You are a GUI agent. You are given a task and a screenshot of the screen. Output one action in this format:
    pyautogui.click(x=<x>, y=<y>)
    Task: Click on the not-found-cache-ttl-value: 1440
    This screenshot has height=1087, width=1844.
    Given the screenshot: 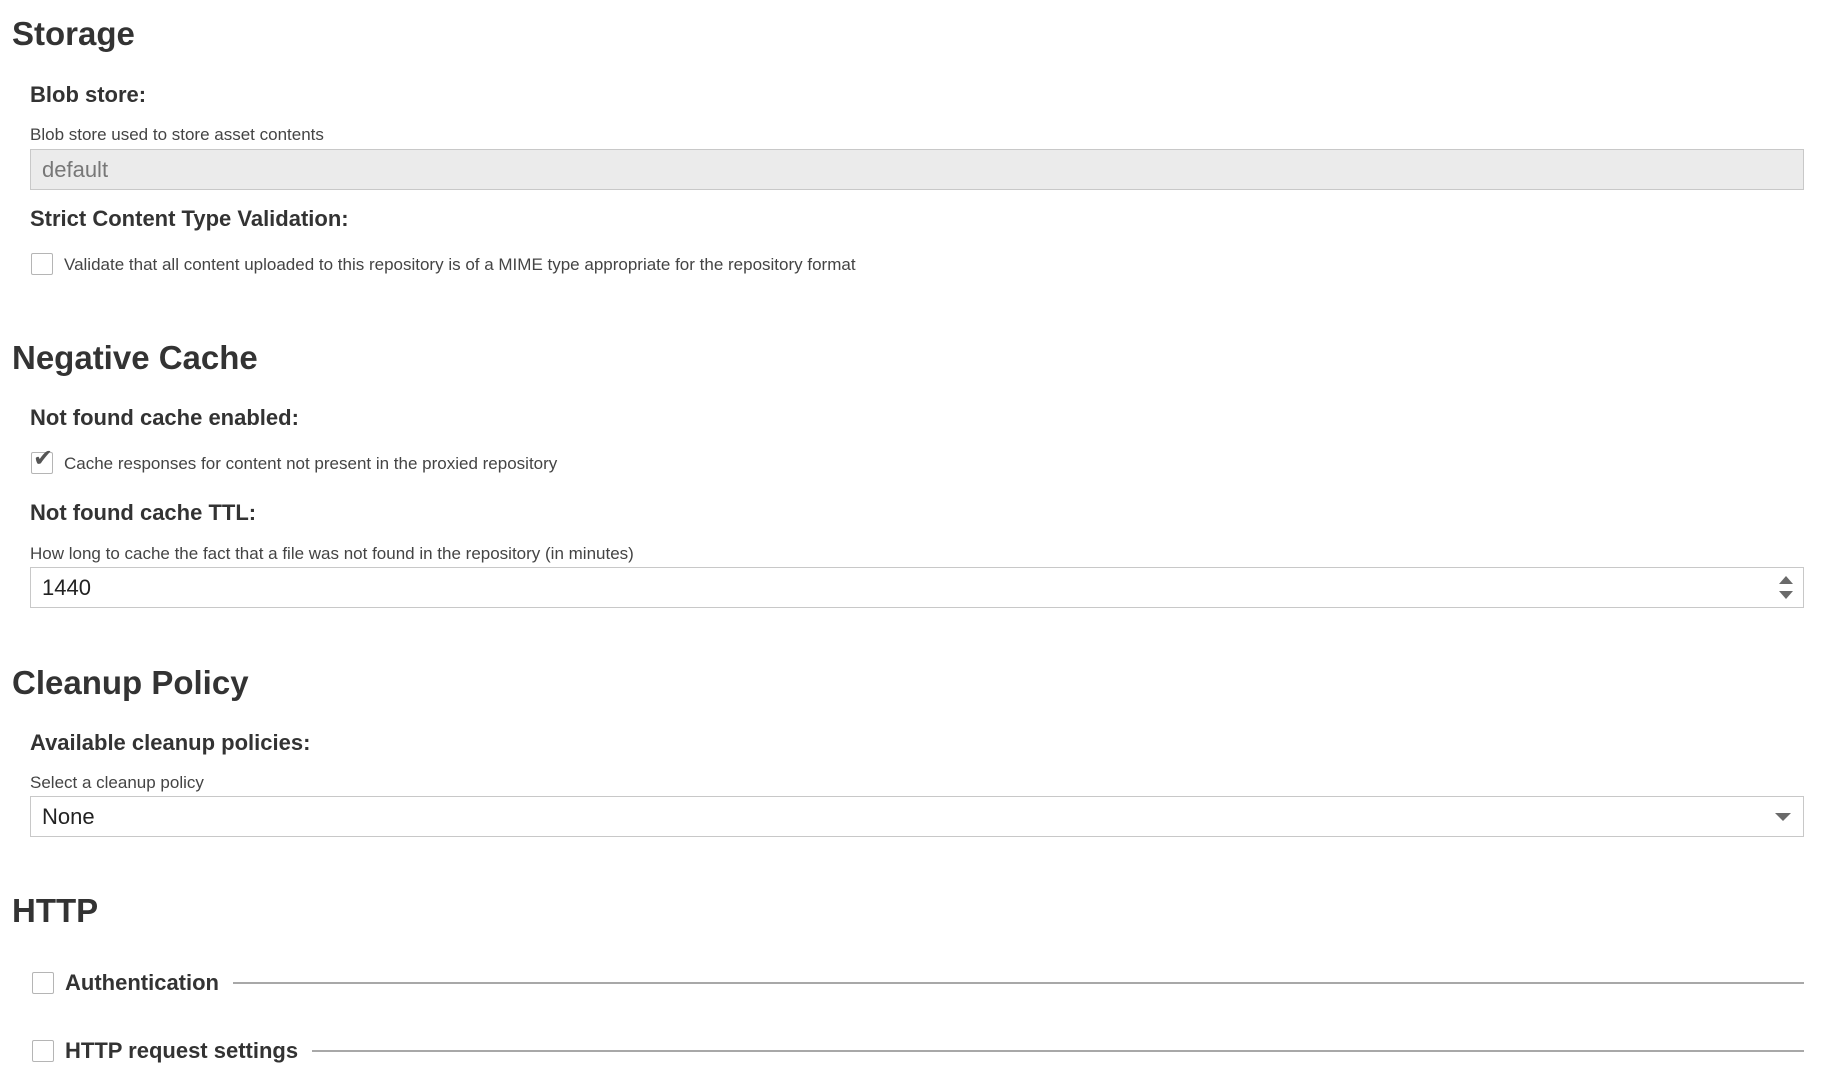 What is the action you would take?
    pyautogui.click(x=66, y=587)
    